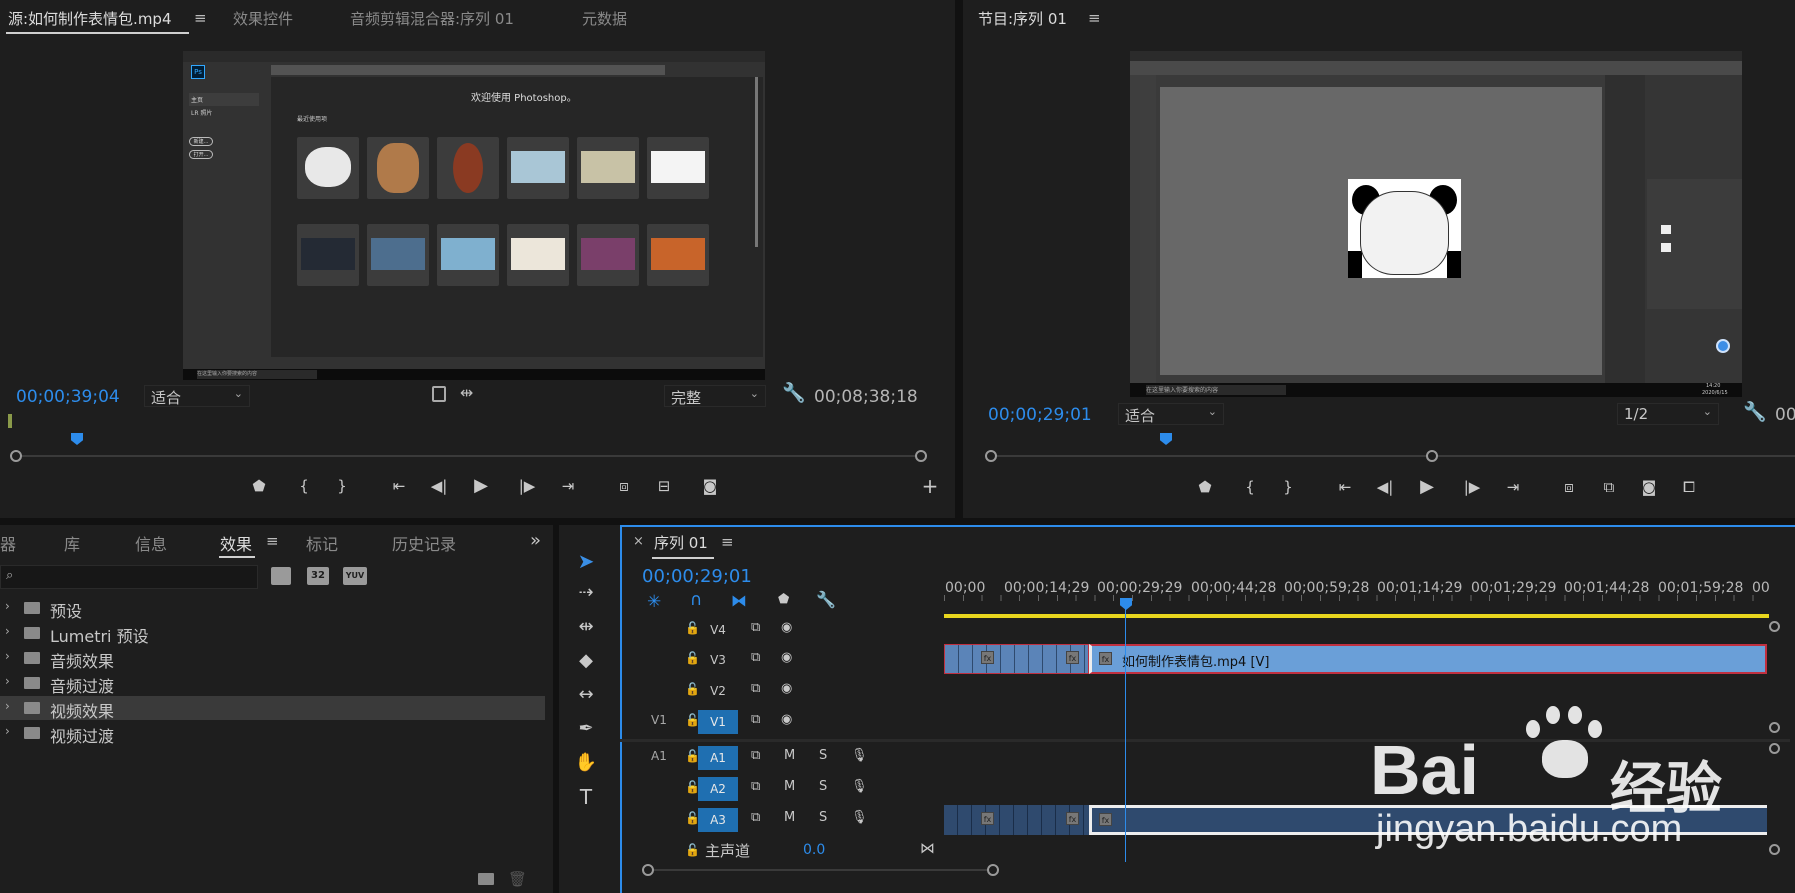 The height and width of the screenshot is (893, 1795). Describe the element at coordinates (1166, 439) in the screenshot. I see `program-playhead` at that location.